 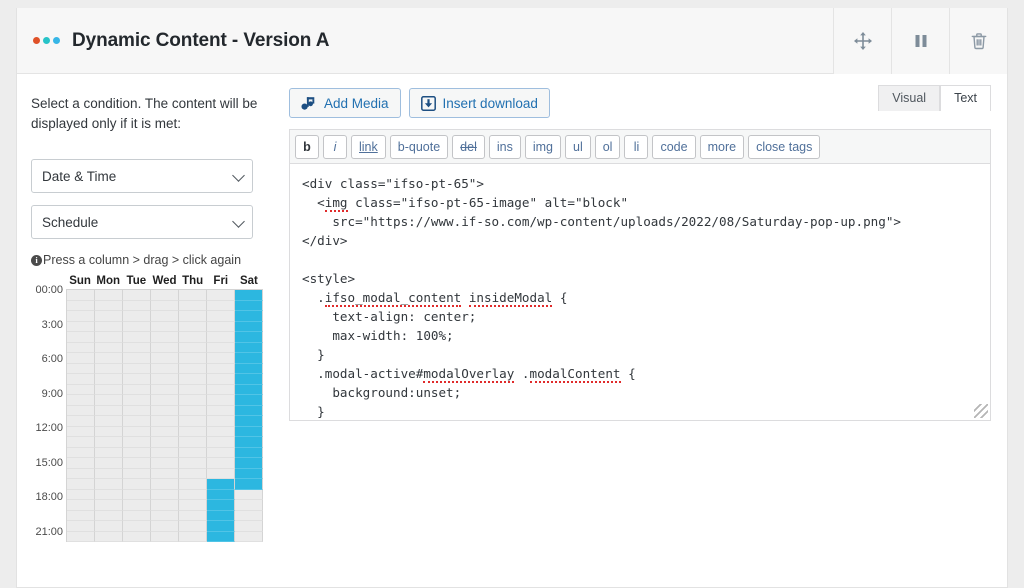 I want to click on delete-button, so click(x=978, y=40).